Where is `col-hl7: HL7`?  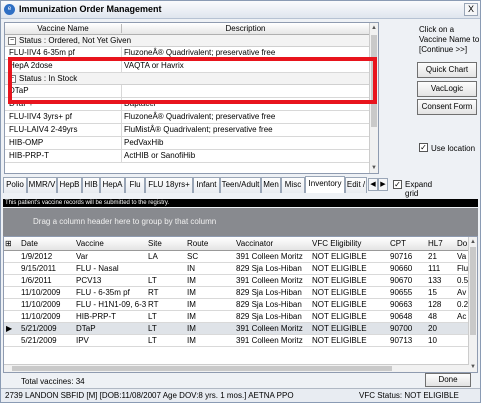 col-hl7: HL7 is located at coordinates (435, 243).